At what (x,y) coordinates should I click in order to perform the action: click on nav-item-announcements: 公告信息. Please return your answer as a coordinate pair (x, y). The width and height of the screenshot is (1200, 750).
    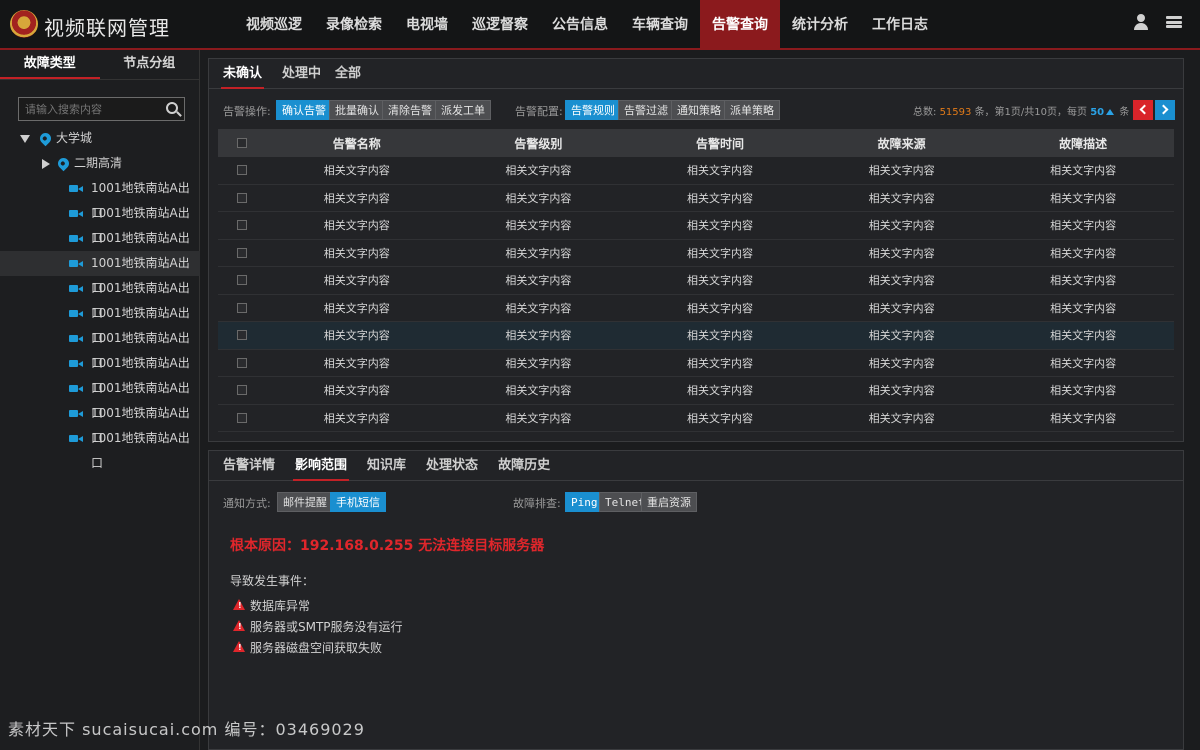
    Looking at the image, I should click on (580, 25).